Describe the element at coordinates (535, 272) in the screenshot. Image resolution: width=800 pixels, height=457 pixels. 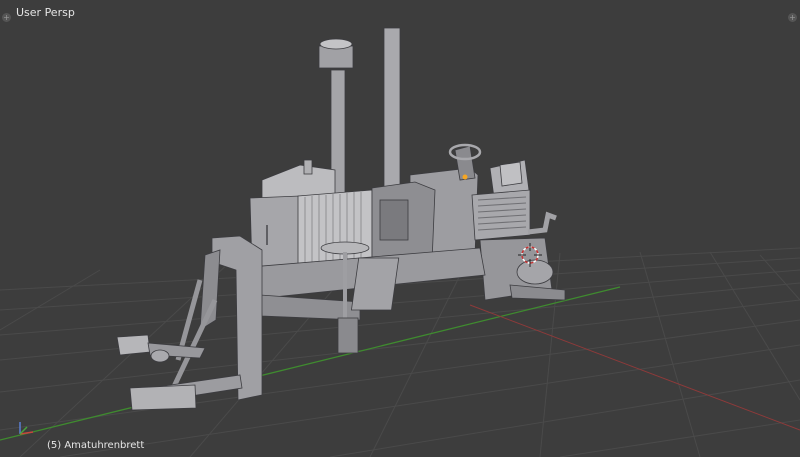
I see `rear-hub` at that location.